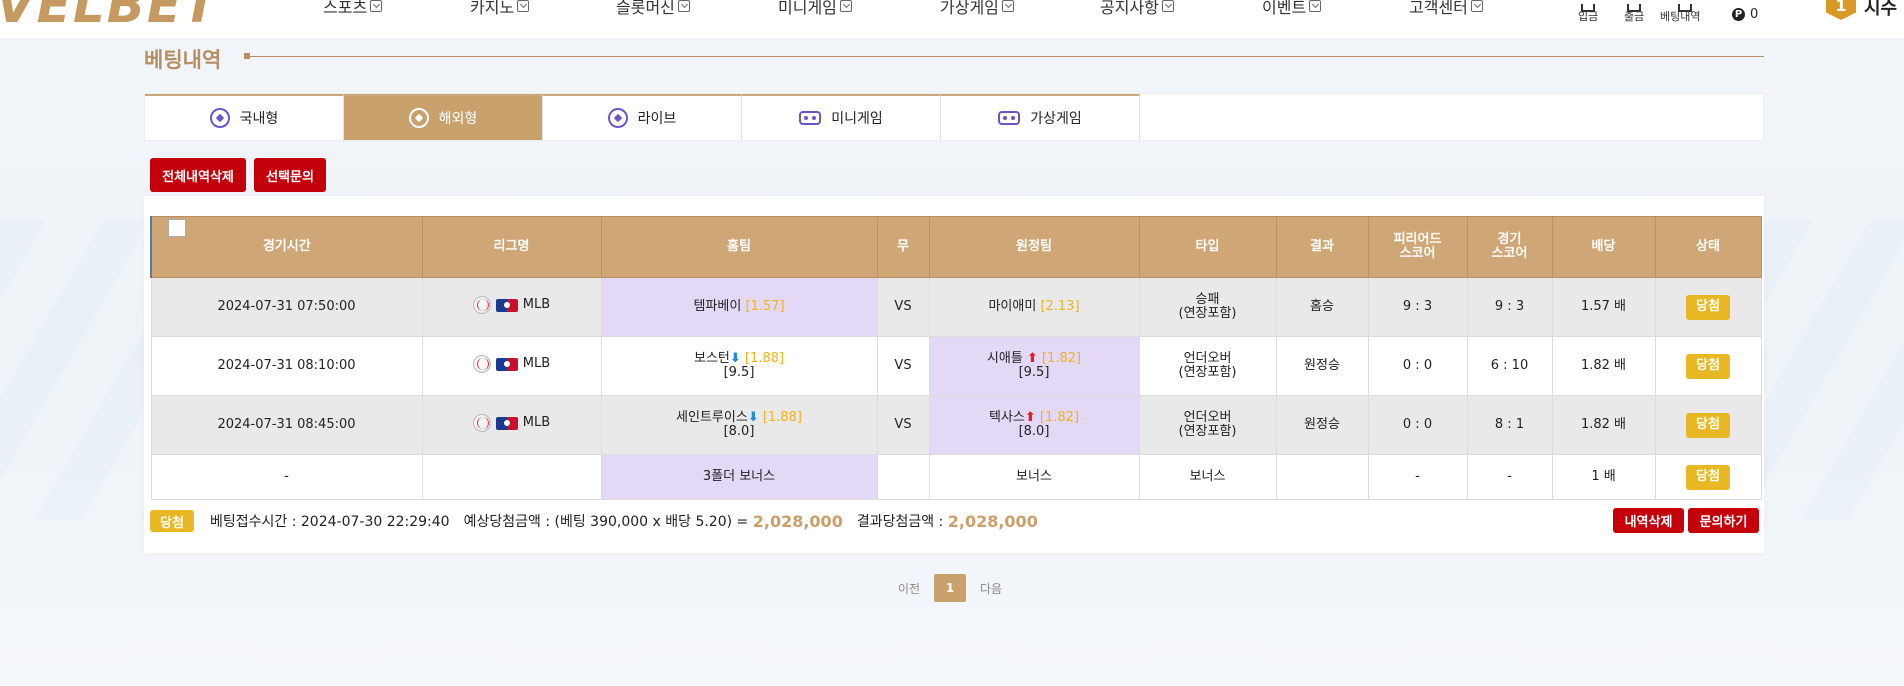 This screenshot has height=686, width=1904. What do you see at coordinates (900, 522) in the screenshot?
I see `result-win-label: 결과당첨금액 :` at bounding box center [900, 522].